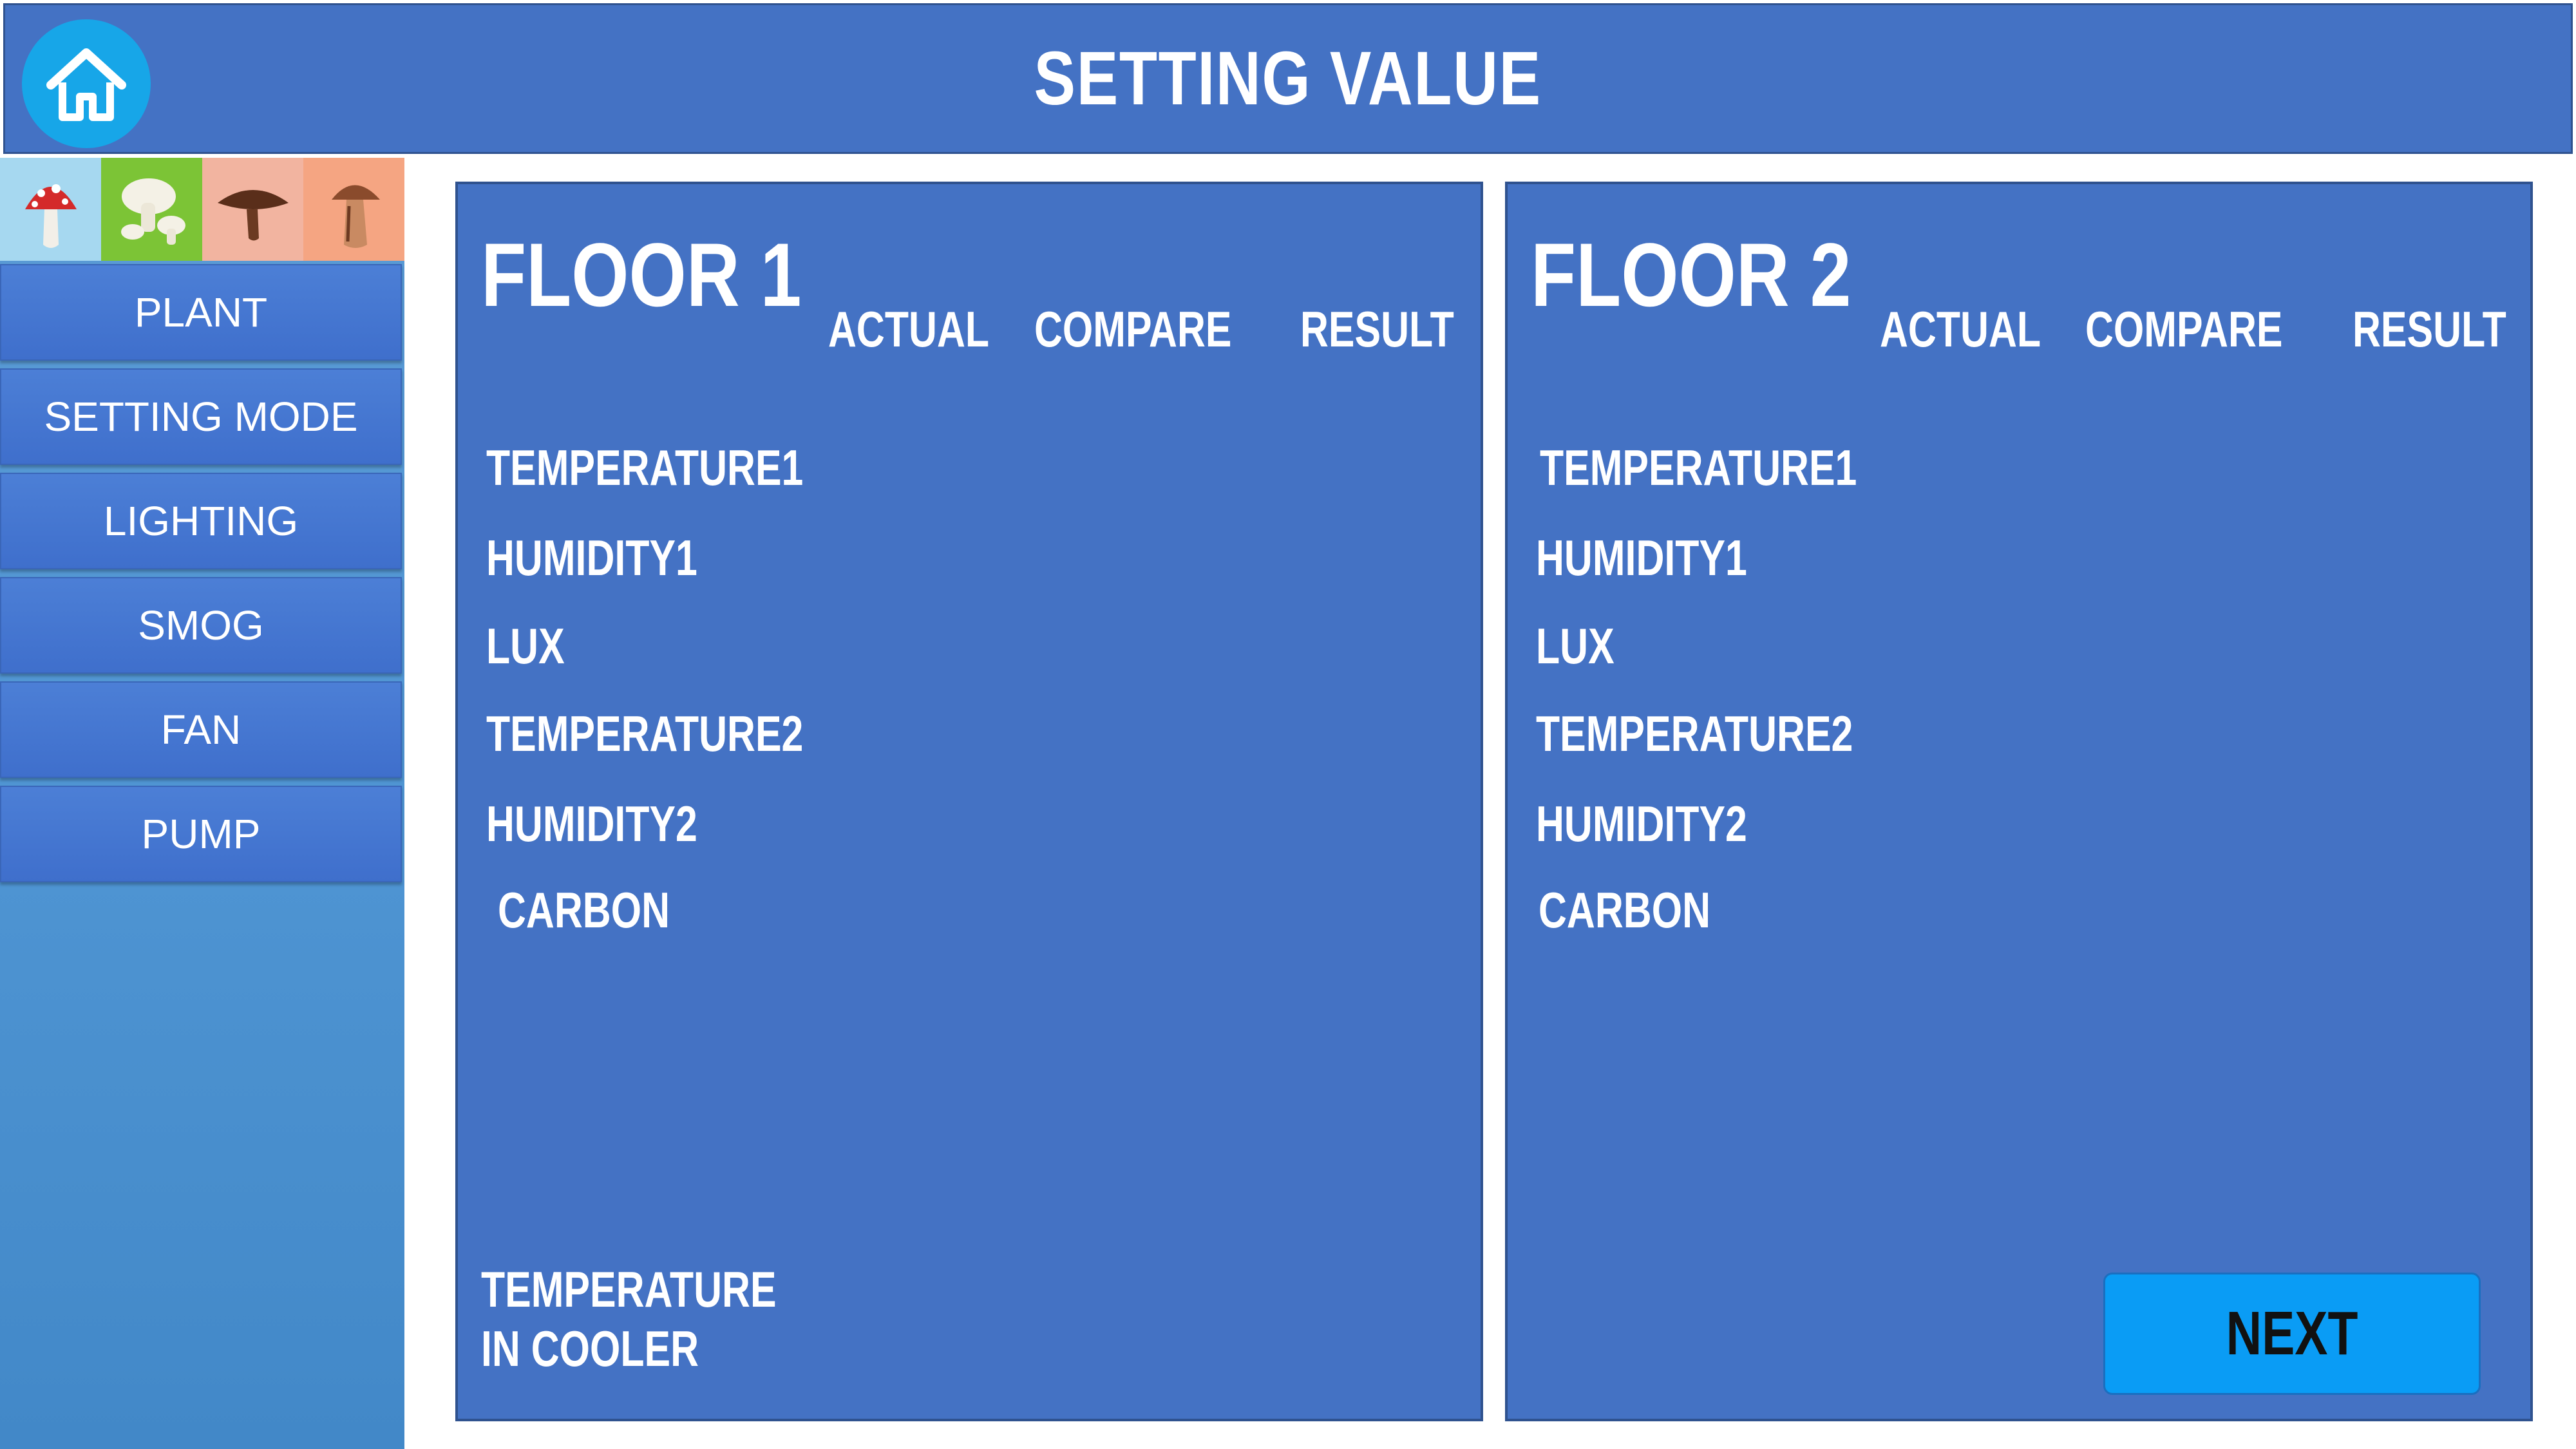 The width and height of the screenshot is (2576, 1449). What do you see at coordinates (1133, 329) in the screenshot?
I see `floor1-col-compare: COMPARE` at bounding box center [1133, 329].